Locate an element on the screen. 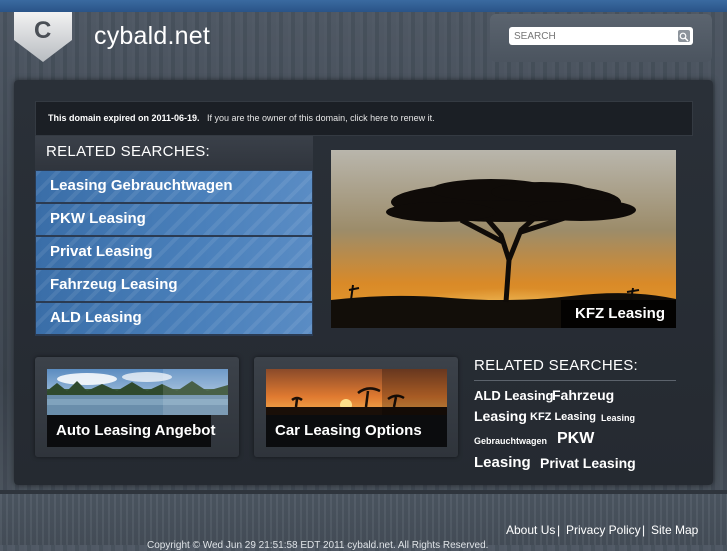 The height and width of the screenshot is (551, 727). search-panel is located at coordinates (601, 38).